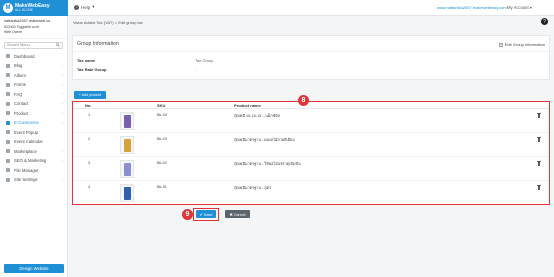 This screenshot has width=554, height=277. What do you see at coordinates (500, 44) in the screenshot?
I see `edit-icon` at bounding box center [500, 44].